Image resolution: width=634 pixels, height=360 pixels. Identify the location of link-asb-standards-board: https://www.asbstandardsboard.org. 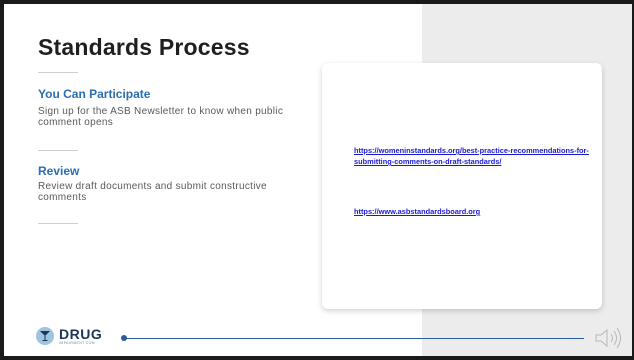
(474, 211).